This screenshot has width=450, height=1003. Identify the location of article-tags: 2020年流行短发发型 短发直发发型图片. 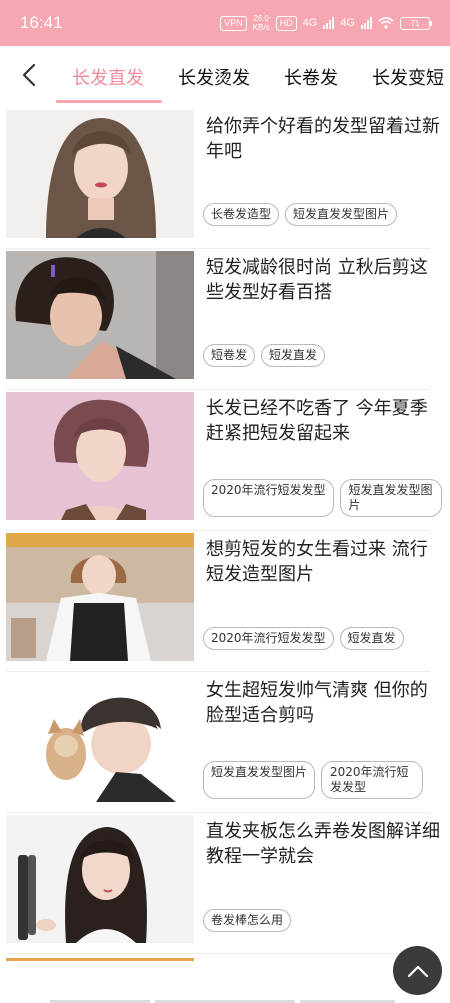
(323, 498).